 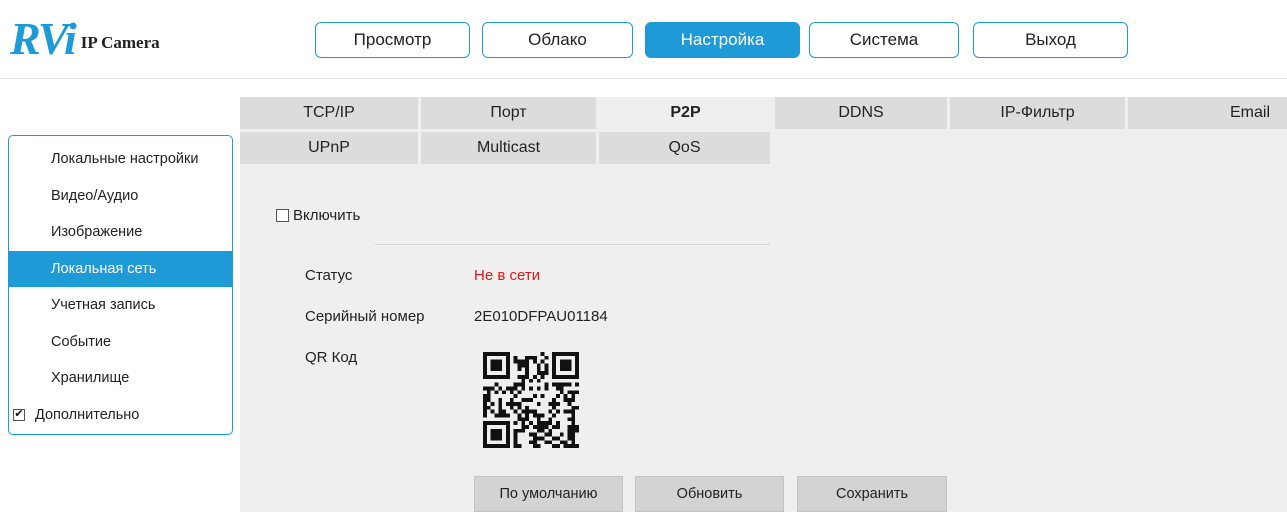 What do you see at coordinates (687, 114) in the screenshot?
I see `tab-p2p: P2P` at bounding box center [687, 114].